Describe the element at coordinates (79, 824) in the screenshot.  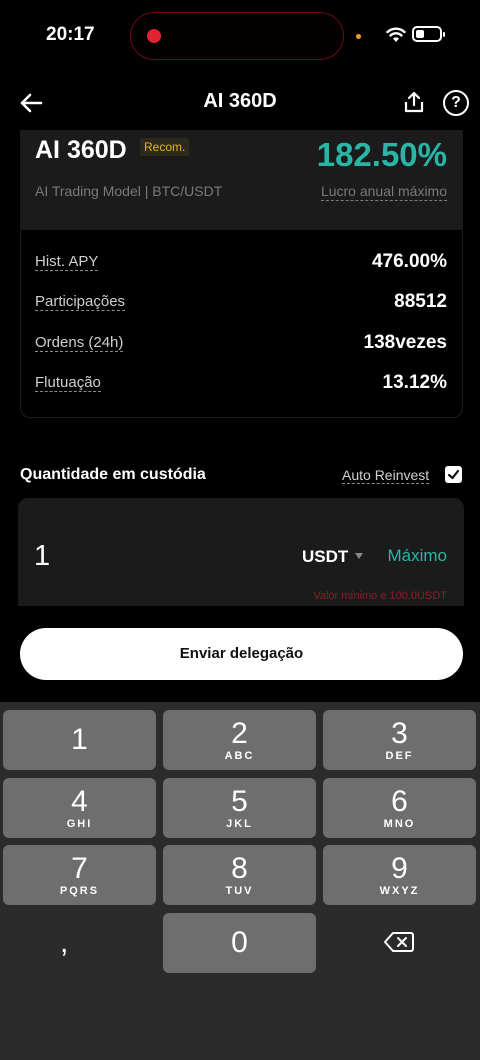
I see `key-4-letters: GHI` at that location.